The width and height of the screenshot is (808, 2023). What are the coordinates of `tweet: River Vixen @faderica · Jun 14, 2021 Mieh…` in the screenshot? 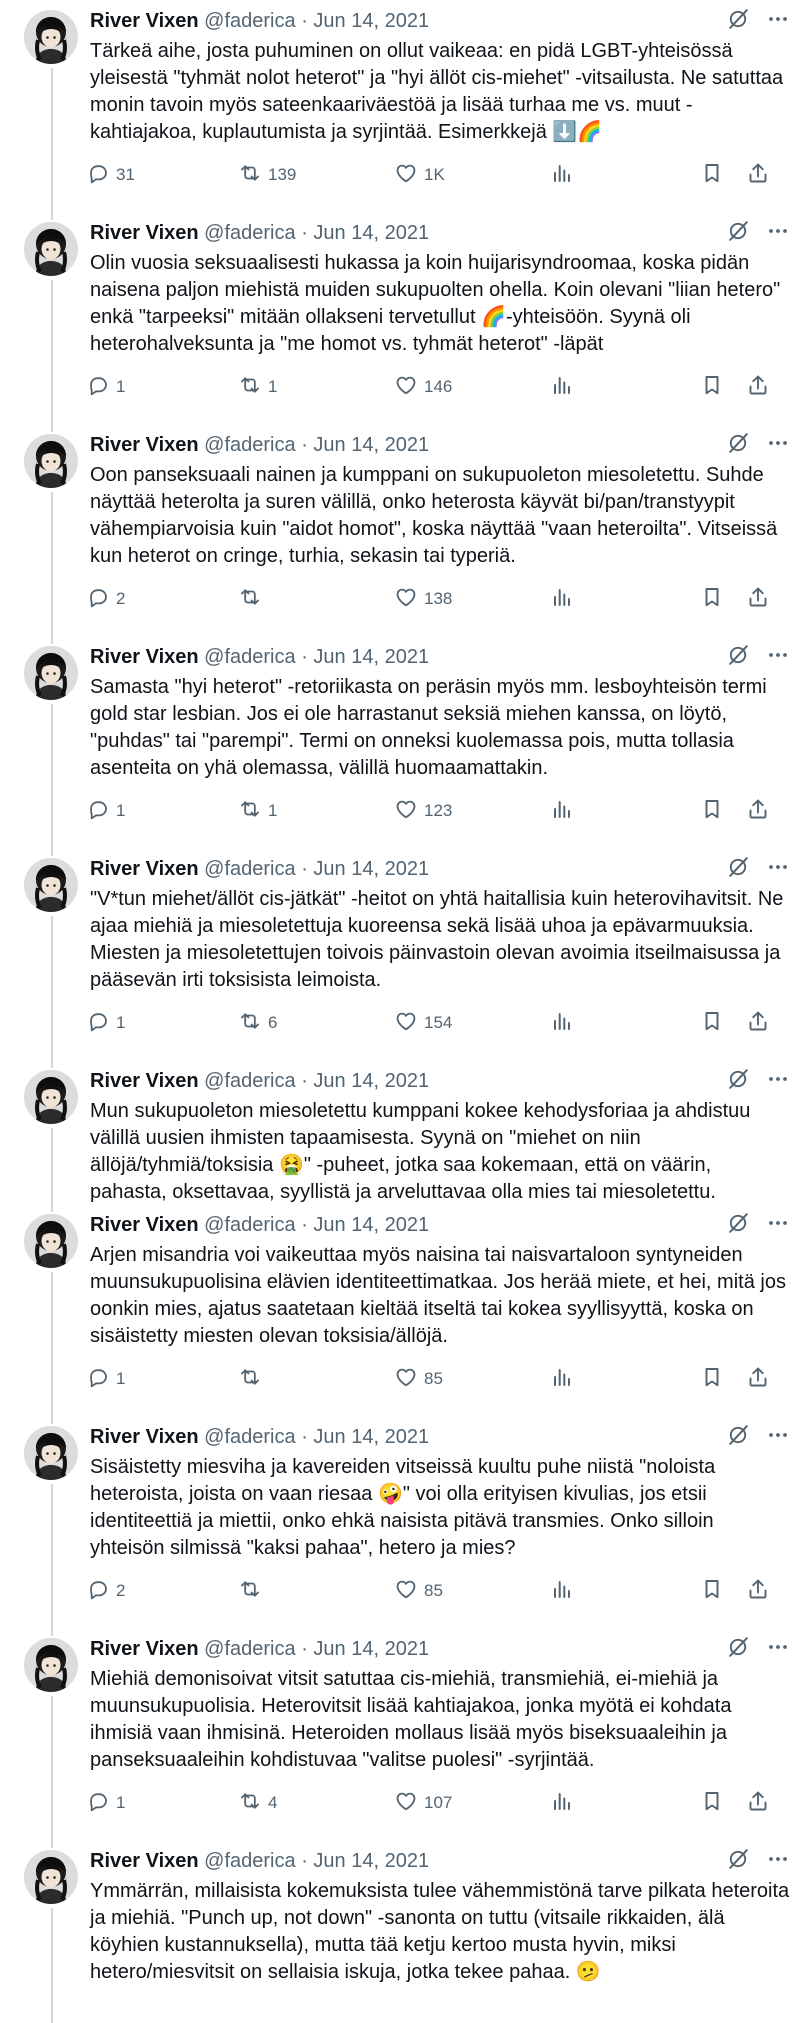 It's located at (404, 1734).